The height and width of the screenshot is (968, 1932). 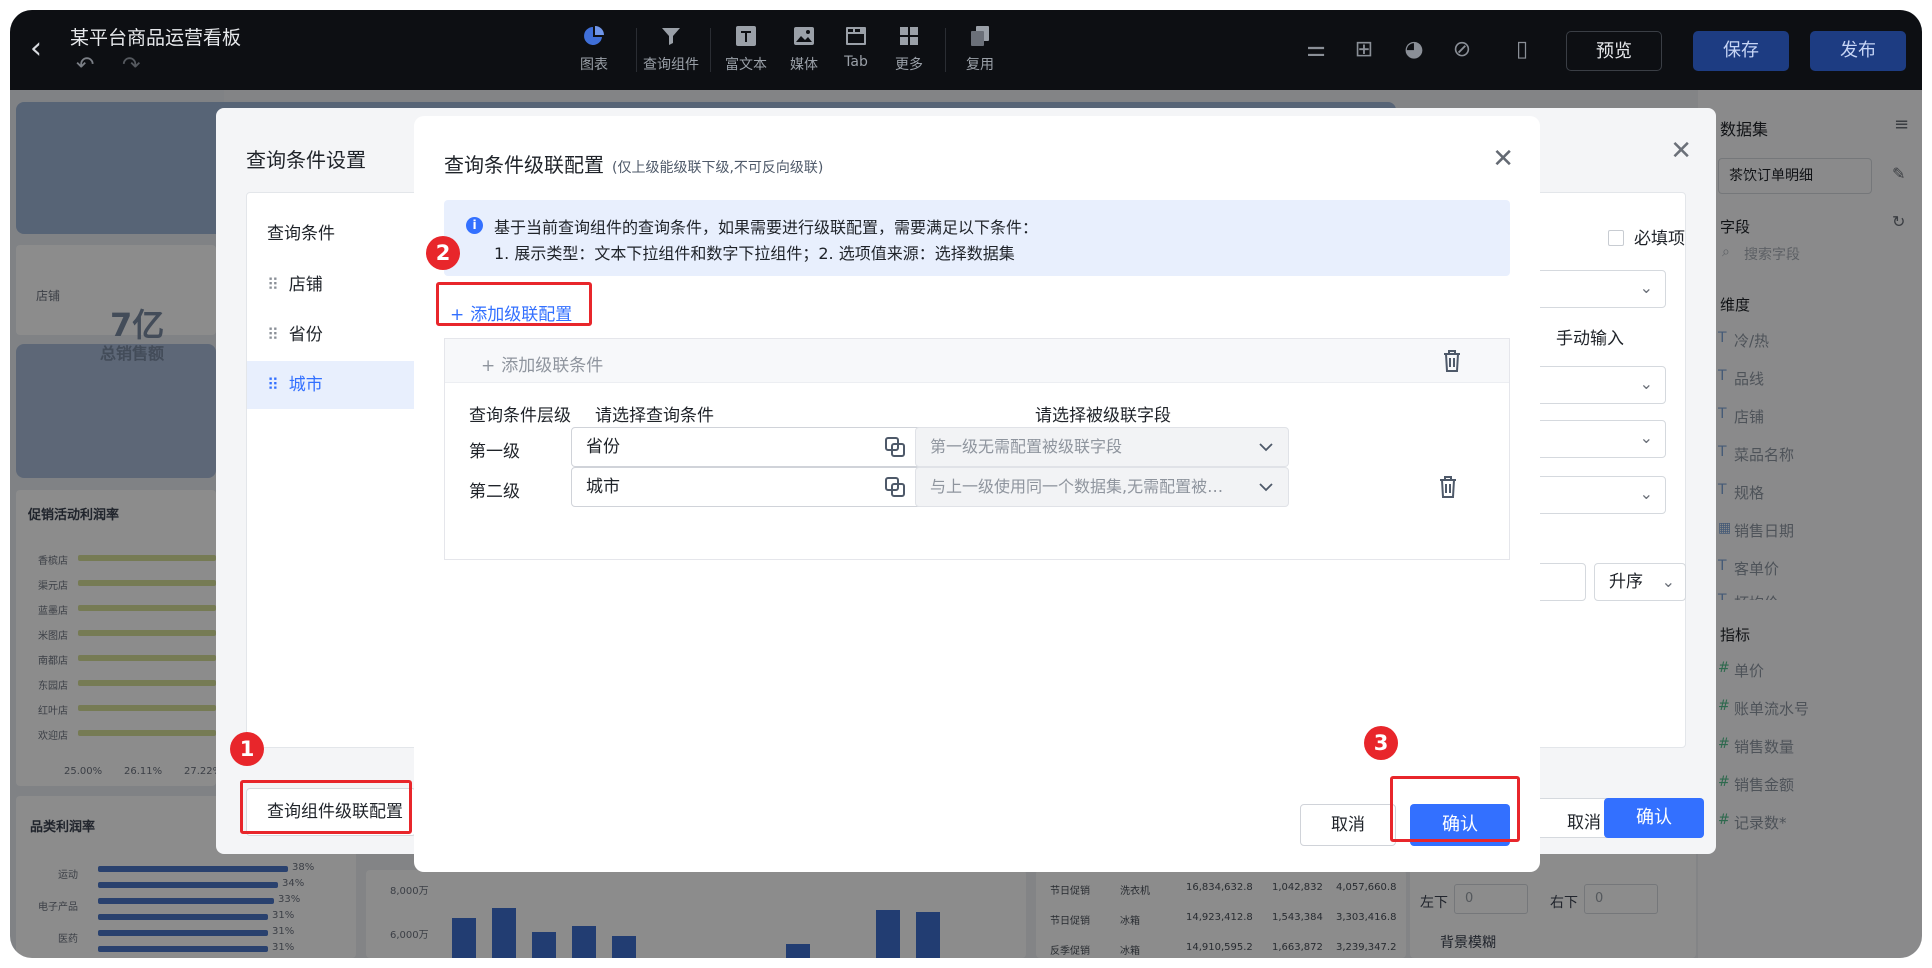 I want to click on add-cascade-condition-button: + 添加级联条件, so click(x=542, y=363).